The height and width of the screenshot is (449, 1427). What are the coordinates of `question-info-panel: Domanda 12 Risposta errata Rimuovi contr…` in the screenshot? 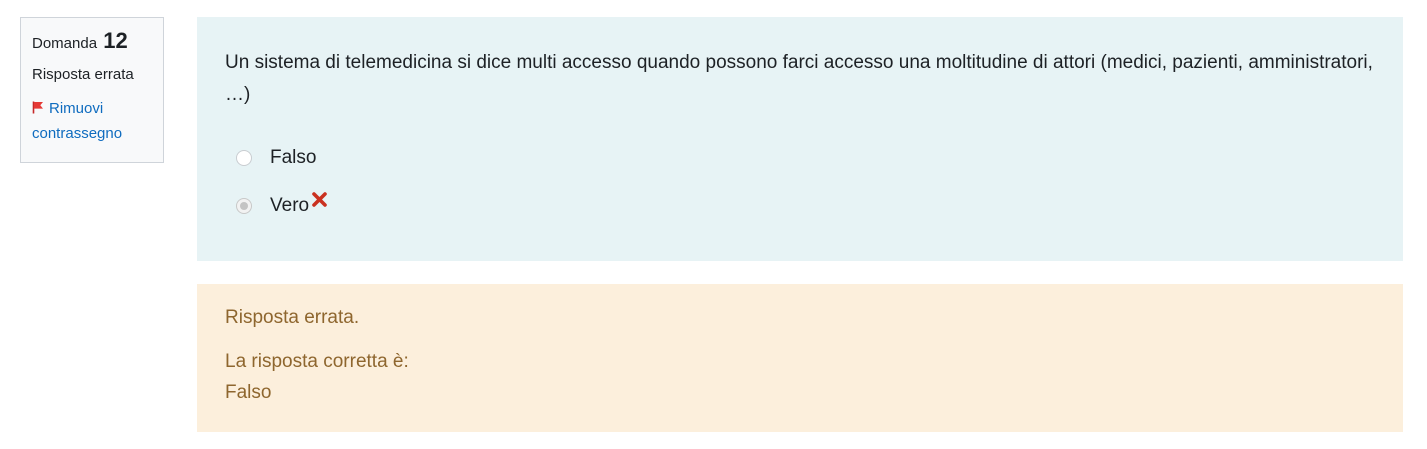 It's located at (92, 90).